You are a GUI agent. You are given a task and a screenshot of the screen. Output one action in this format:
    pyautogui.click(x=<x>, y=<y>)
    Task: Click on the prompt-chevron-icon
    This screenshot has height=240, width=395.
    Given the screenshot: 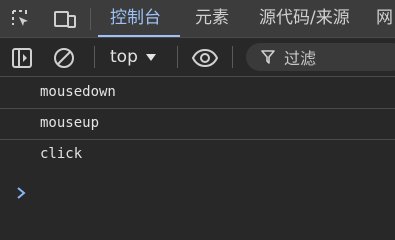 What is the action you would take?
    pyautogui.click(x=21, y=193)
    